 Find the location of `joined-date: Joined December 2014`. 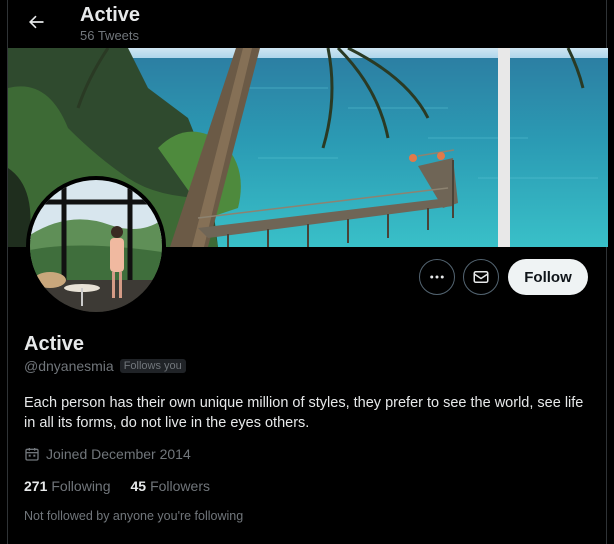

joined-date: Joined December 2014 is located at coordinates (107, 454).